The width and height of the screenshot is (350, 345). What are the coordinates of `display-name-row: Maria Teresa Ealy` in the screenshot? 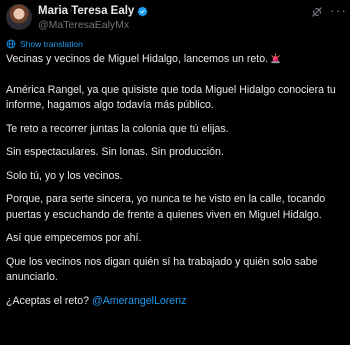 It's located at (93, 11).